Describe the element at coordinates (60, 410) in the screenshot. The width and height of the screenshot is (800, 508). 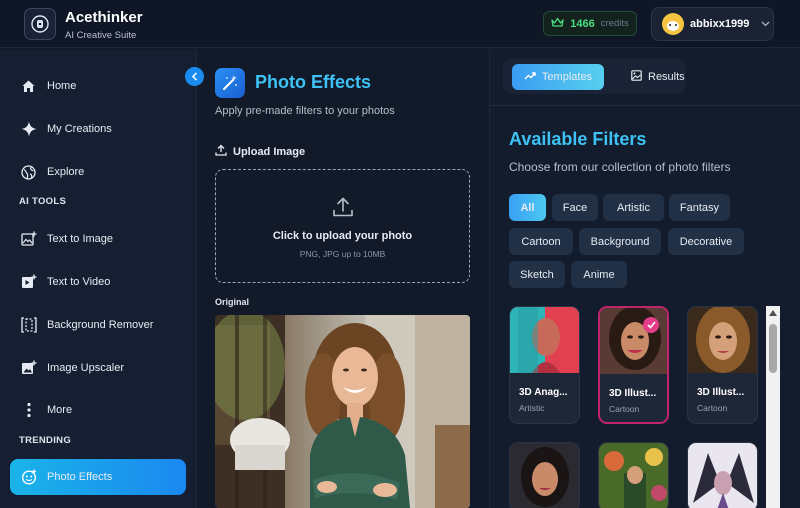
I see `sidebar-item-label: More` at that location.